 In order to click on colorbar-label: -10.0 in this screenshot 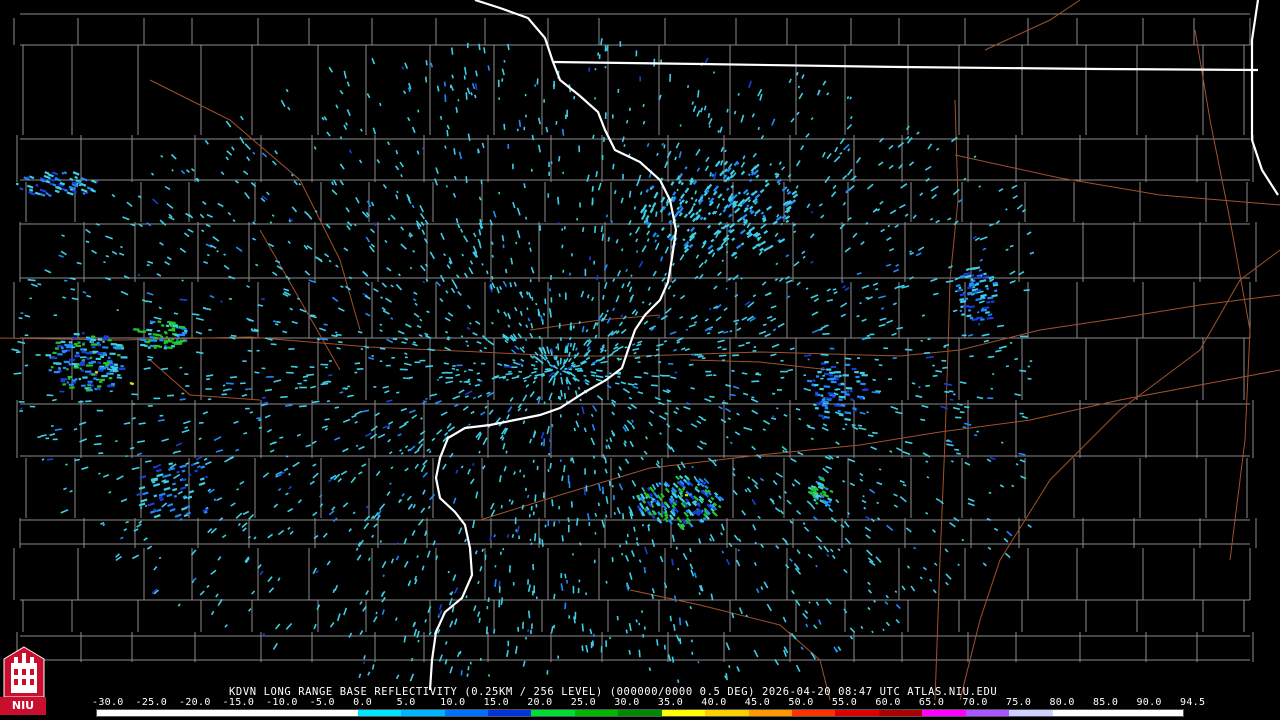, I will do `click(282, 702)`.